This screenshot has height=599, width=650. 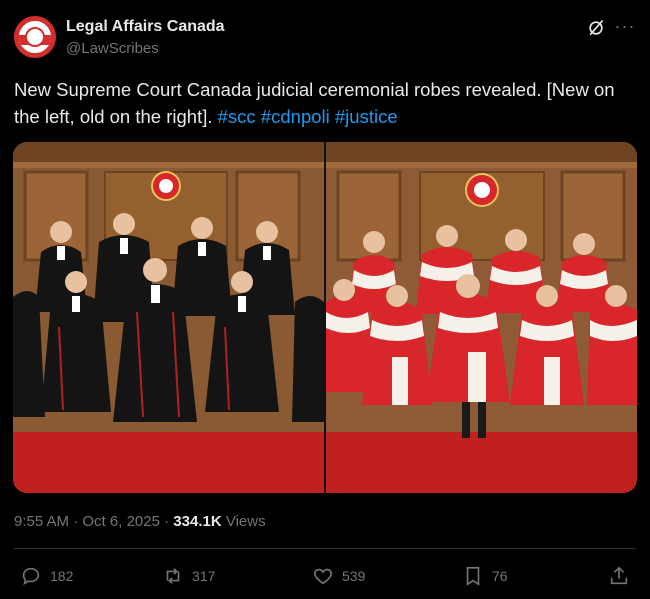 What do you see at coordinates (245, 521) in the screenshot?
I see `views-label: Views` at bounding box center [245, 521].